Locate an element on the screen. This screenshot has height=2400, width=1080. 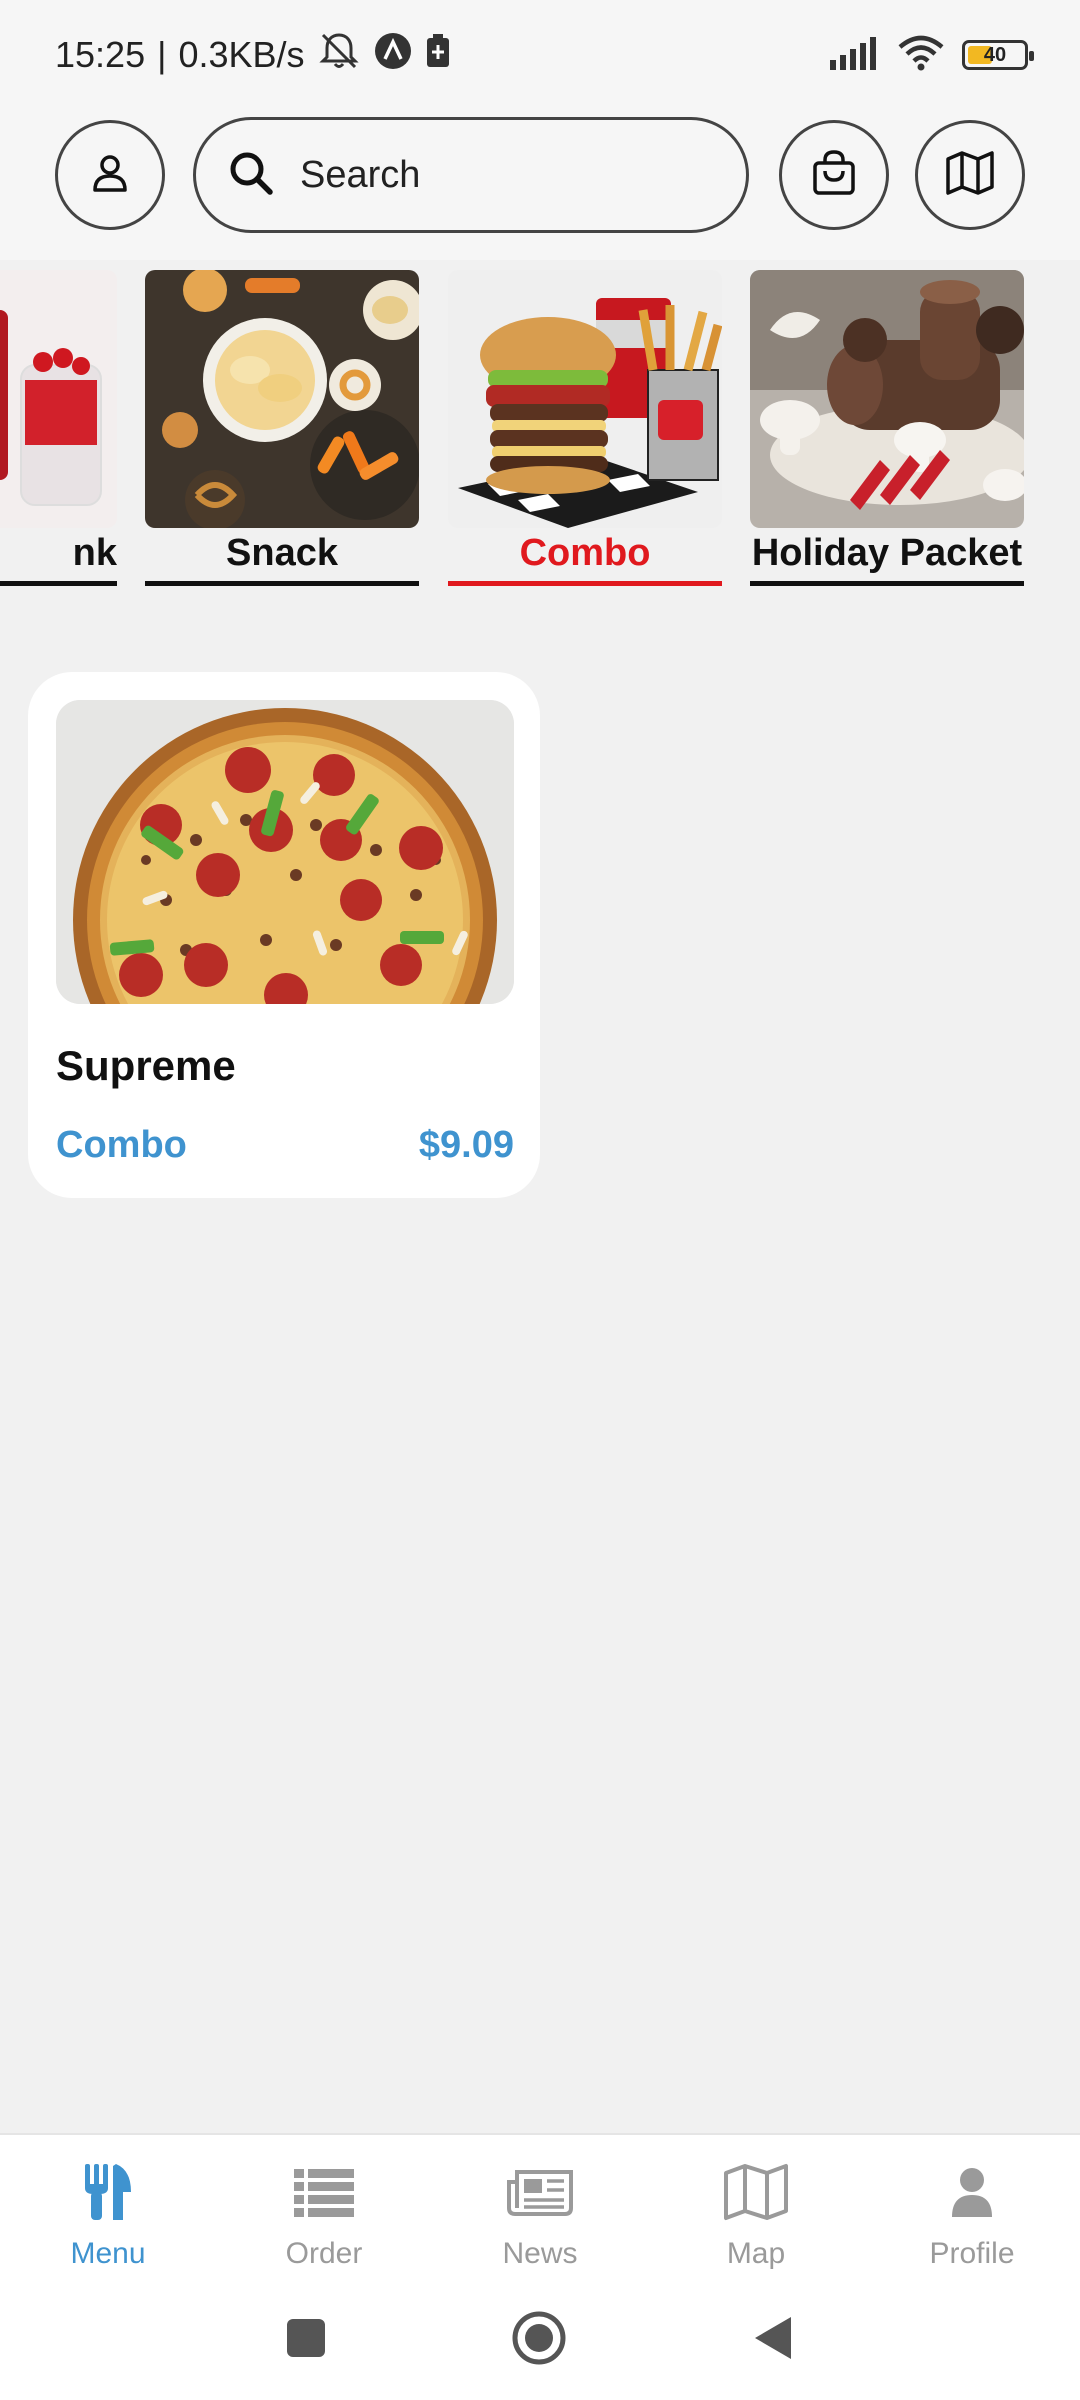
map-button is located at coordinates (970, 175).